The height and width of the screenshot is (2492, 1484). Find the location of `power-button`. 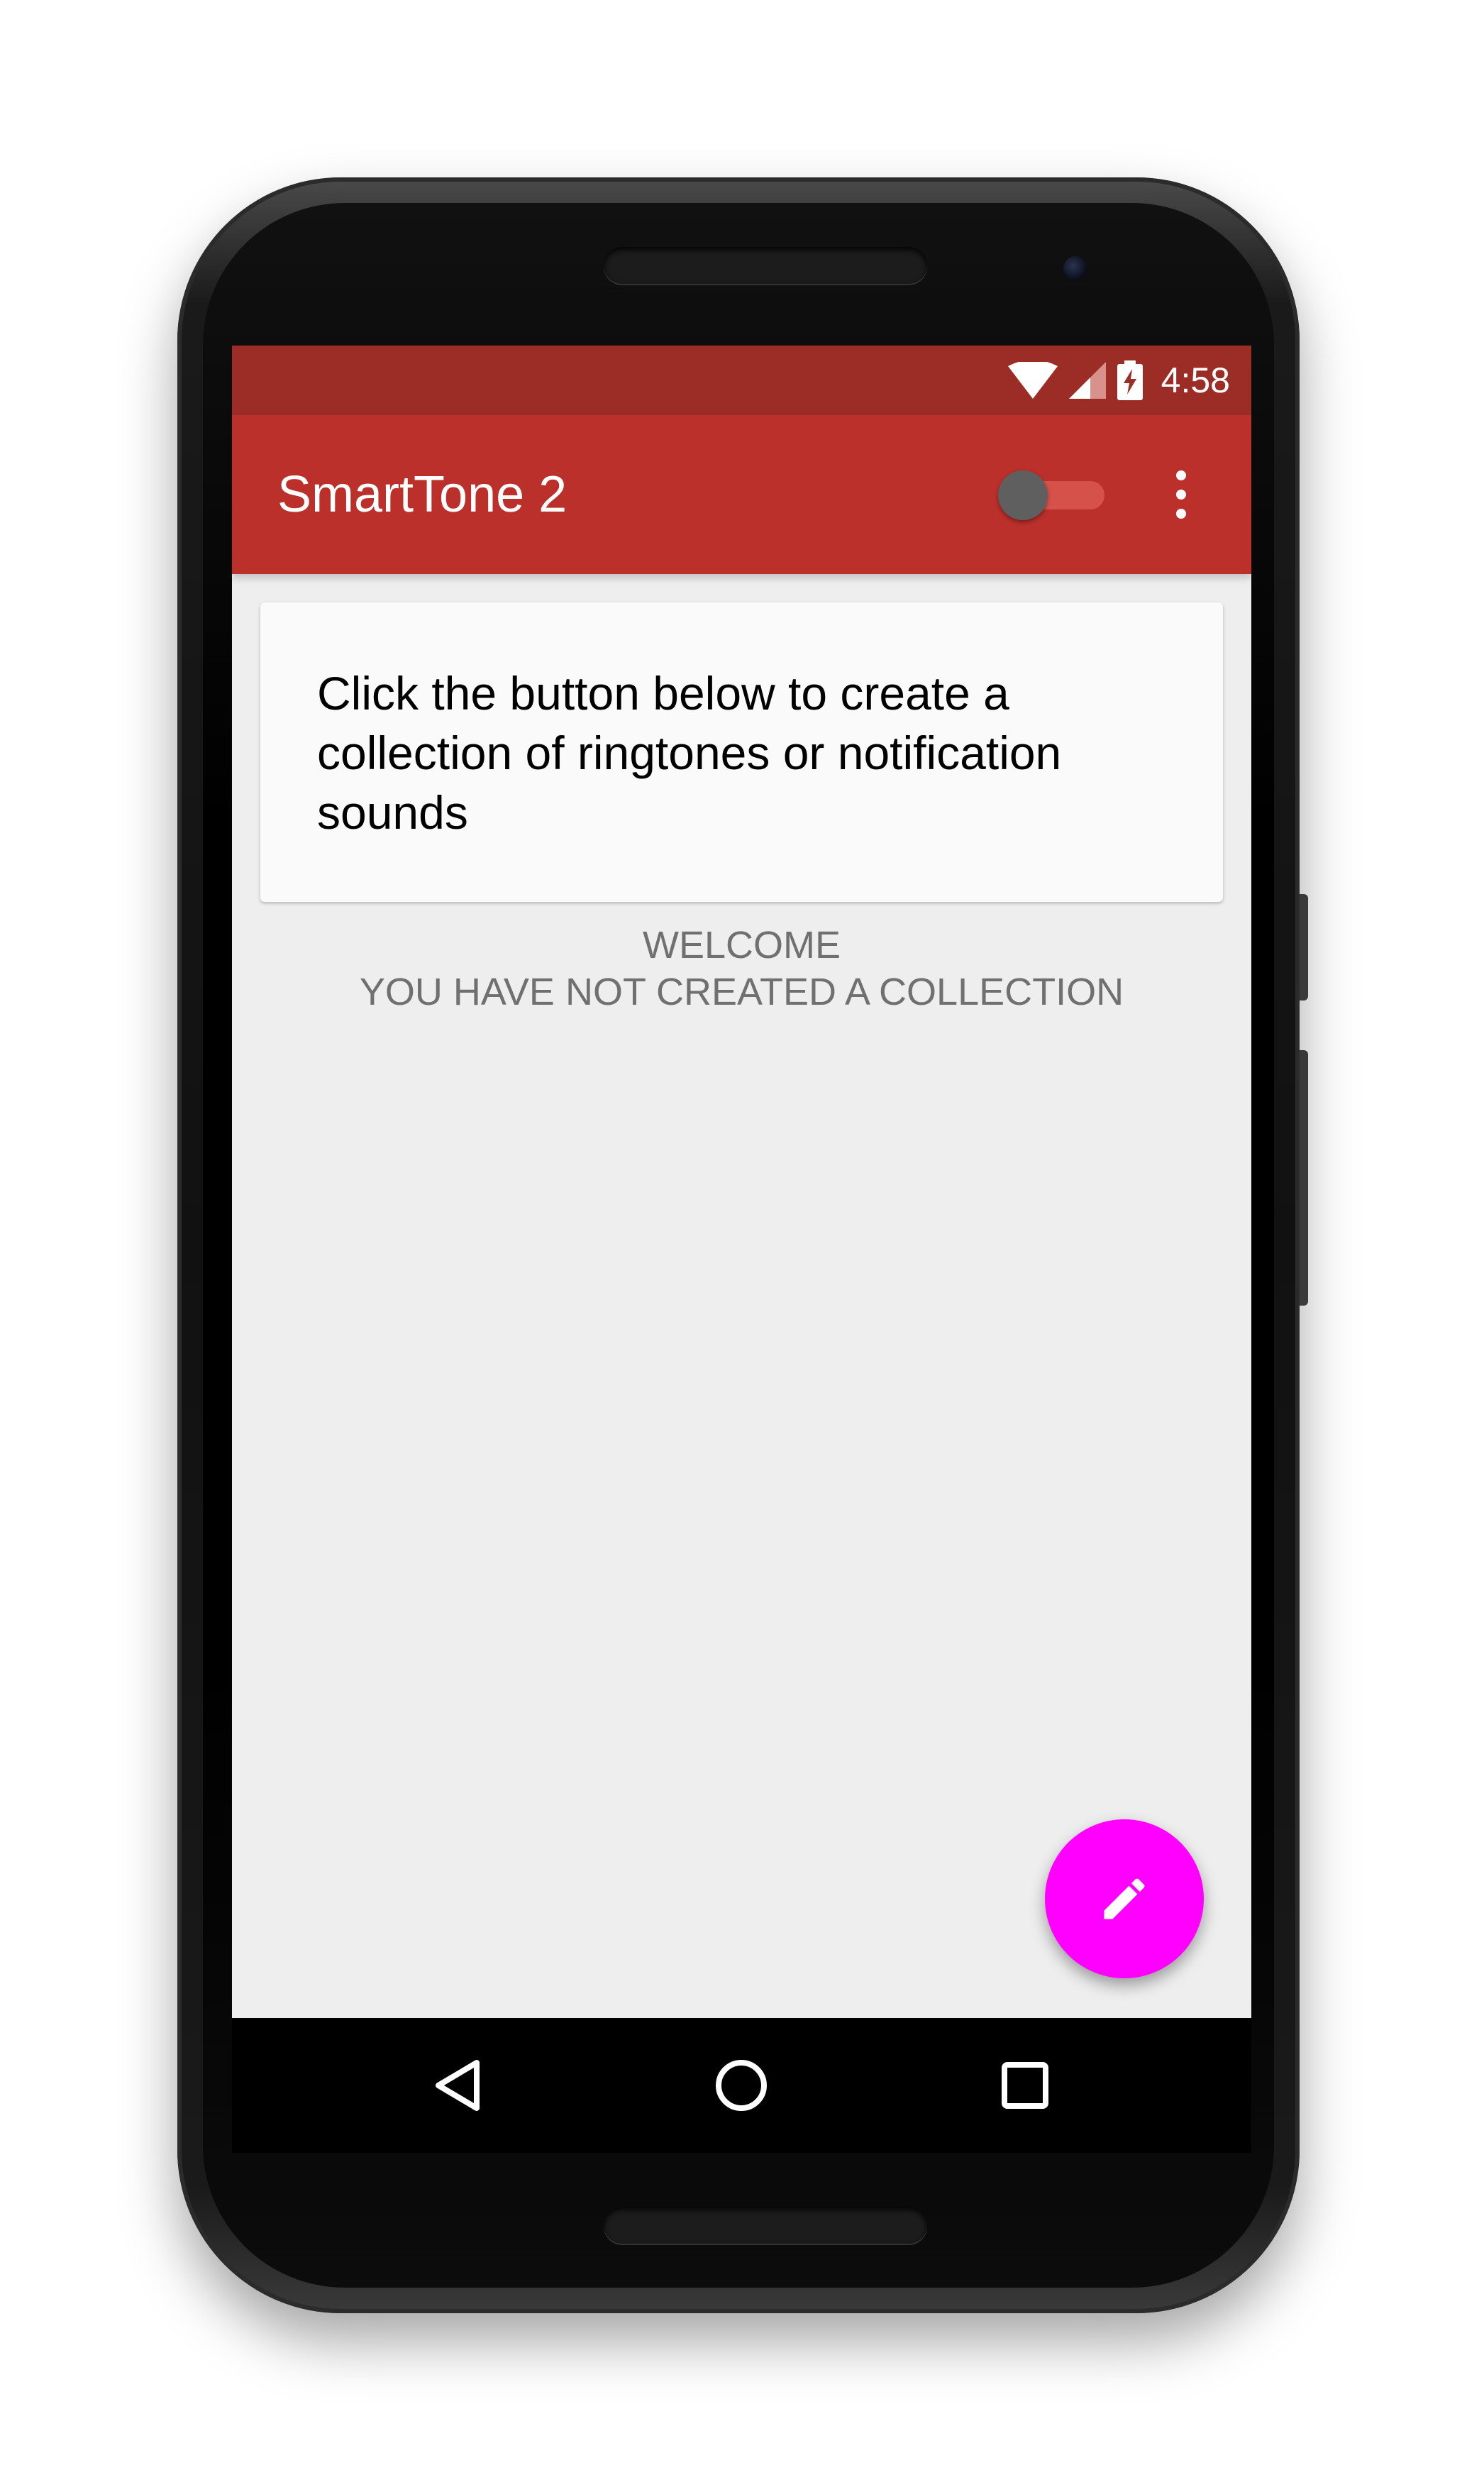

power-button is located at coordinates (1304, 947).